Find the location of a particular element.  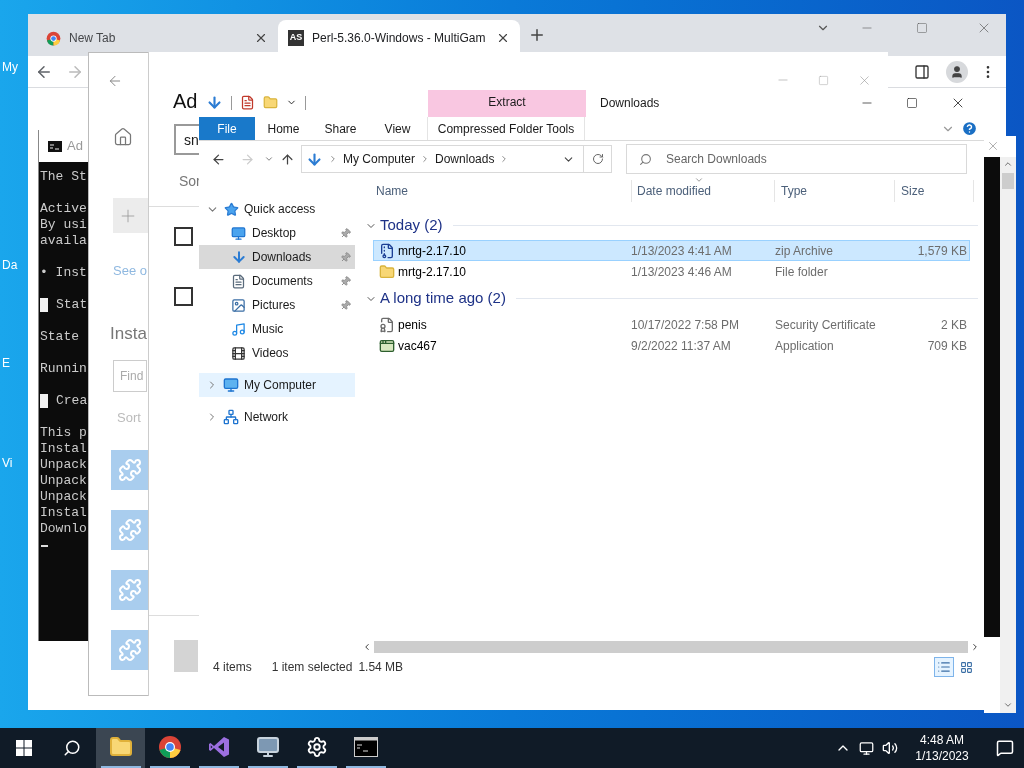

search-box: Search Downloads is located at coordinates (796, 159).